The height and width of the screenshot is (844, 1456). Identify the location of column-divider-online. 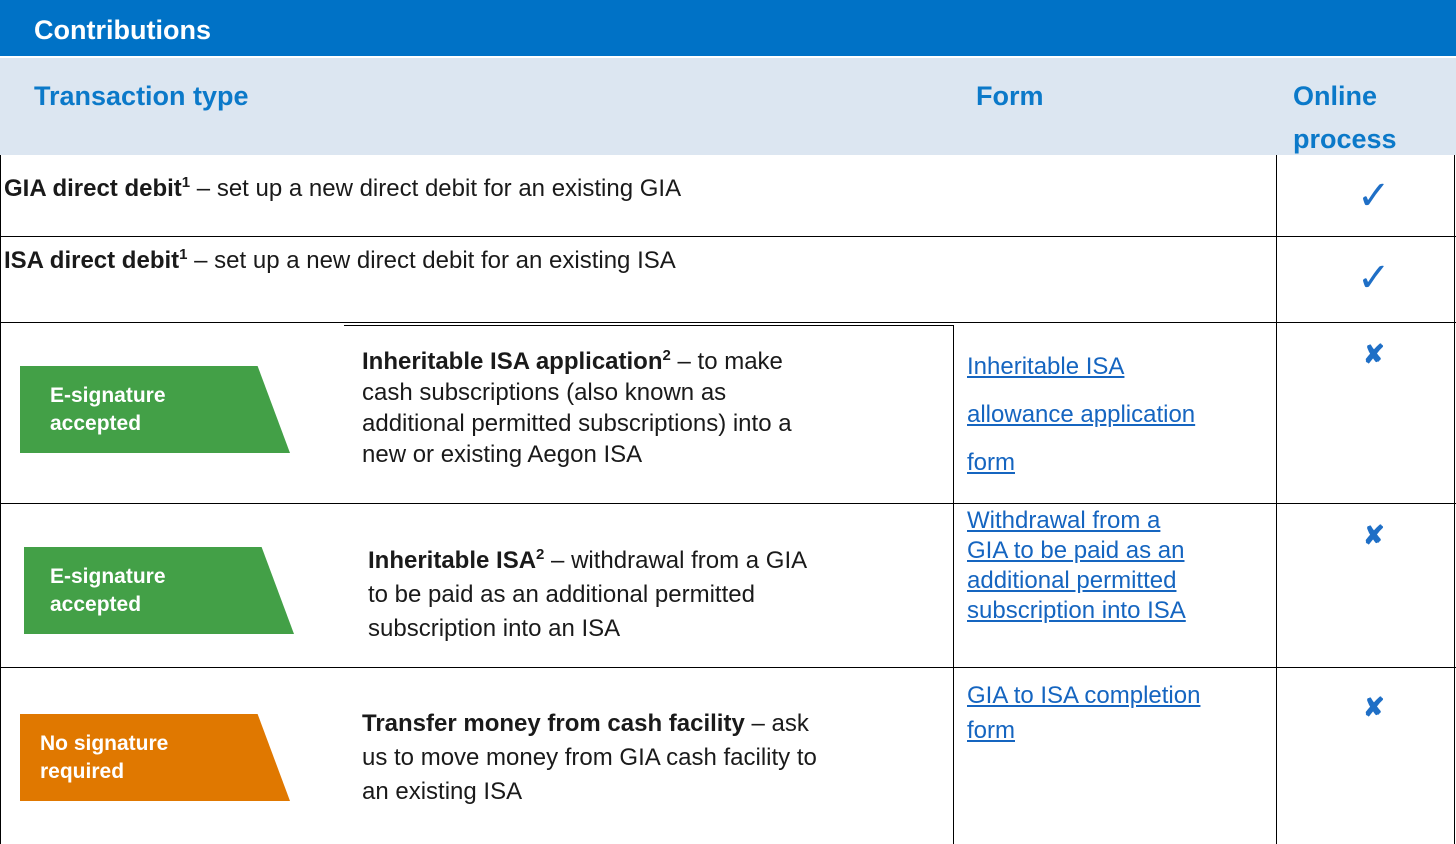
(1276, 499).